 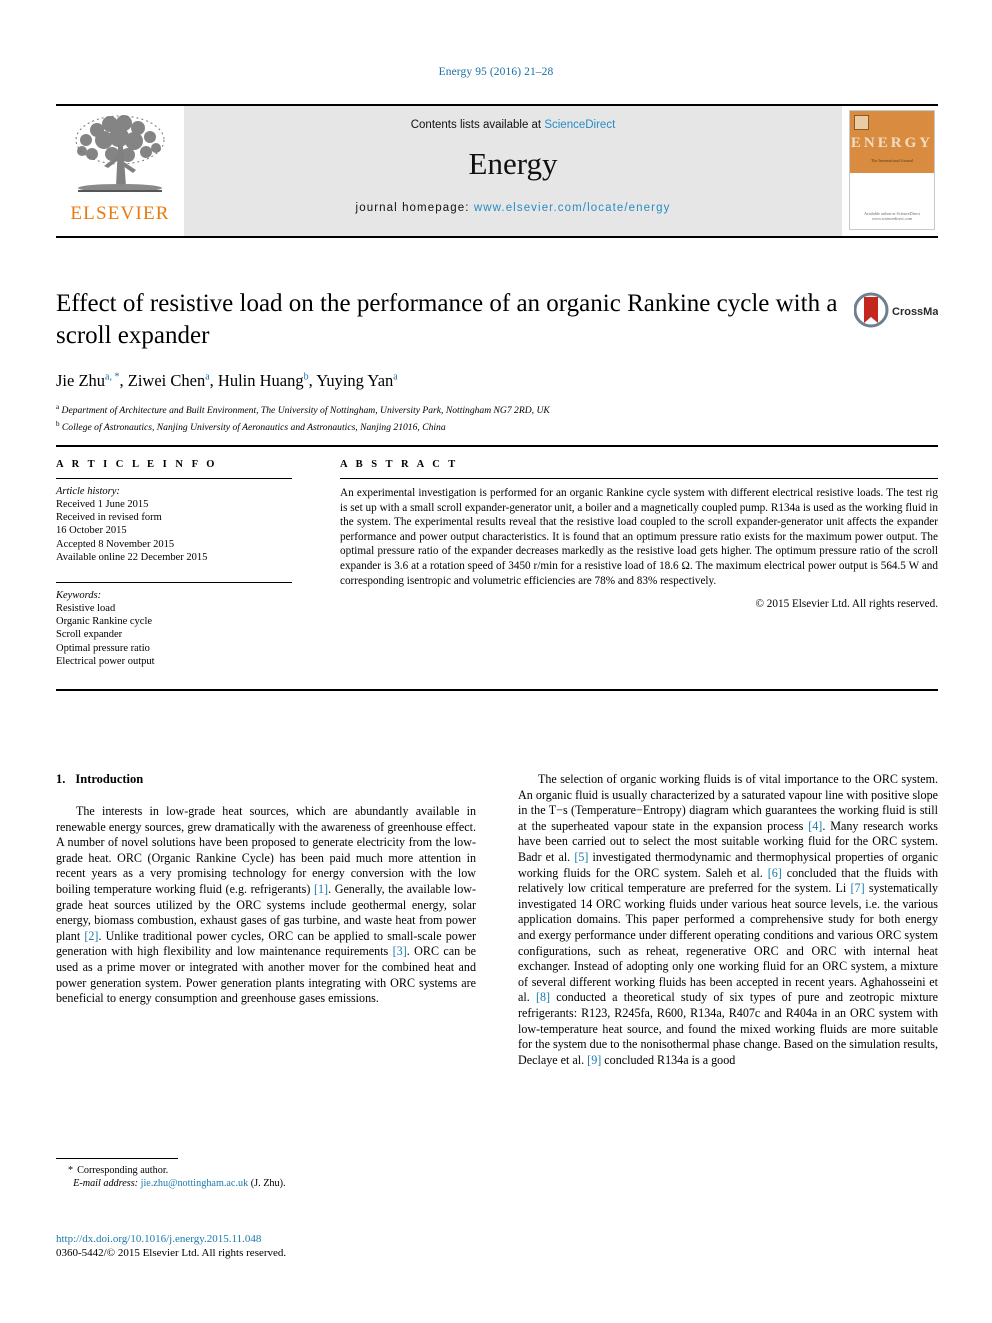 What do you see at coordinates (137, 464) in the screenshot?
I see `article-info-heading: A R T I C L E I N F O` at bounding box center [137, 464].